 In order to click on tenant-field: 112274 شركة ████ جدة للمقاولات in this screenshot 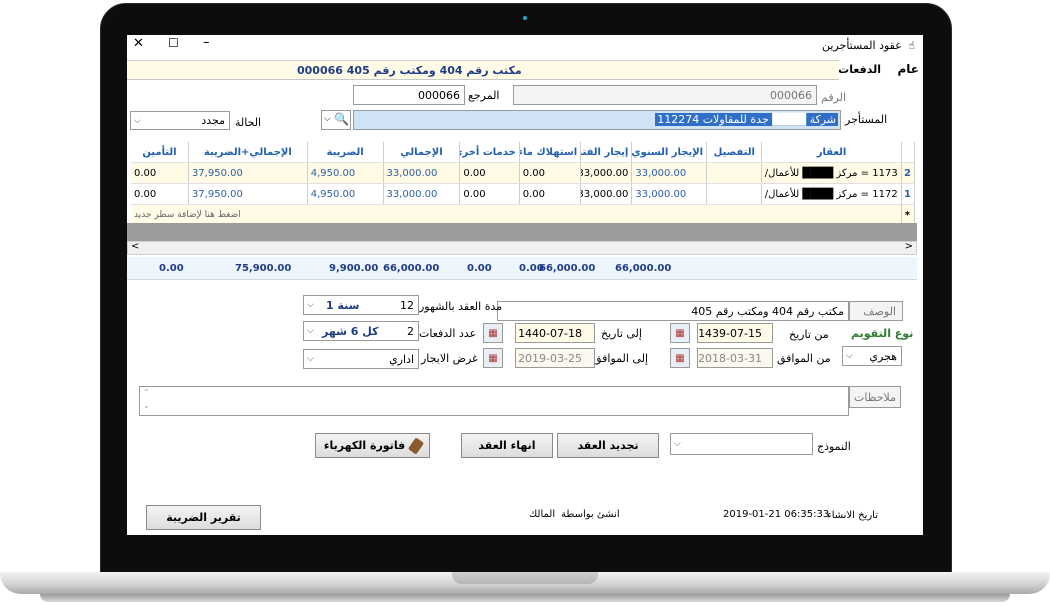, I will do `click(597, 120)`.